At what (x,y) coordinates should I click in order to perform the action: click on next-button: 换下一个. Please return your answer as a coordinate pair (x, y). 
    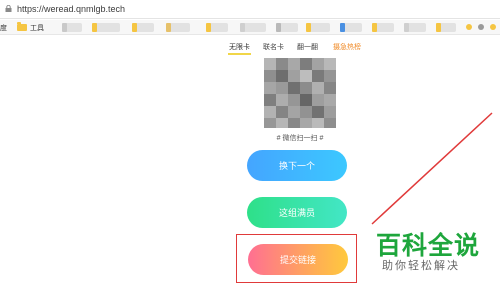
    Looking at the image, I should click on (297, 165).